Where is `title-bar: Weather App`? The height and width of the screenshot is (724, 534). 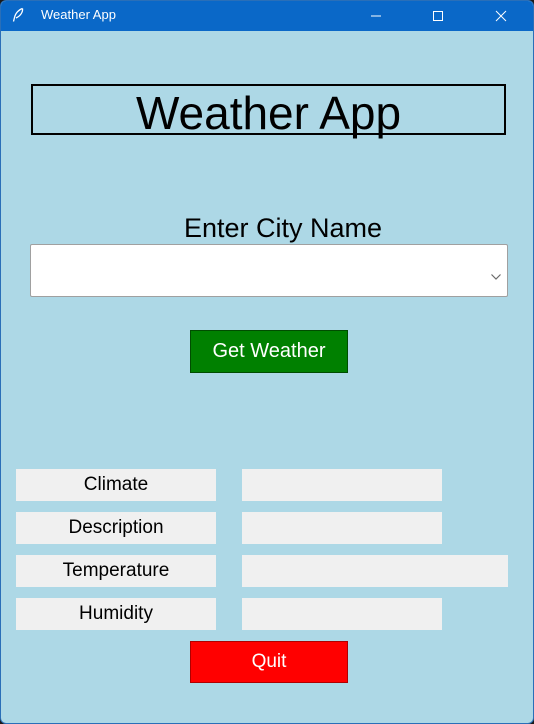
title-bar: Weather App is located at coordinates (267, 16).